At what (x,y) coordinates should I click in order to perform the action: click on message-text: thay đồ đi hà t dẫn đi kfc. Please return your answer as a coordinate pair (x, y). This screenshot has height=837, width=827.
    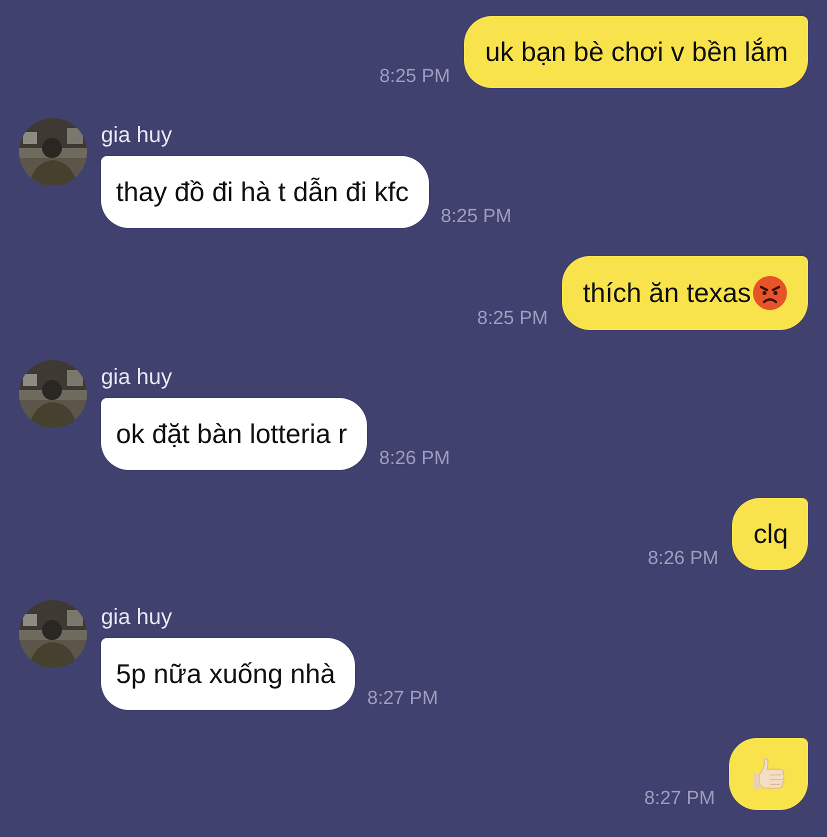
    Looking at the image, I should click on (262, 192).